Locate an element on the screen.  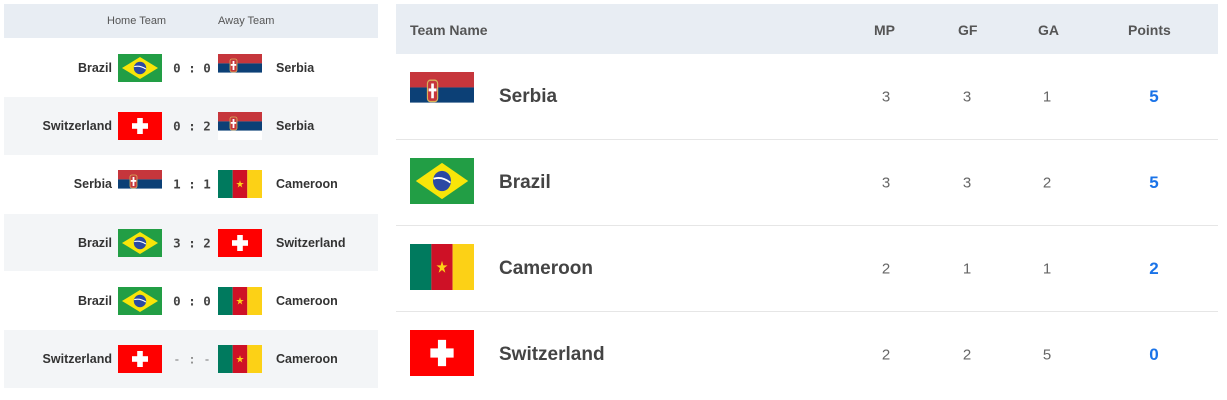
home-team-name: Serbia is located at coordinates (92, 184).